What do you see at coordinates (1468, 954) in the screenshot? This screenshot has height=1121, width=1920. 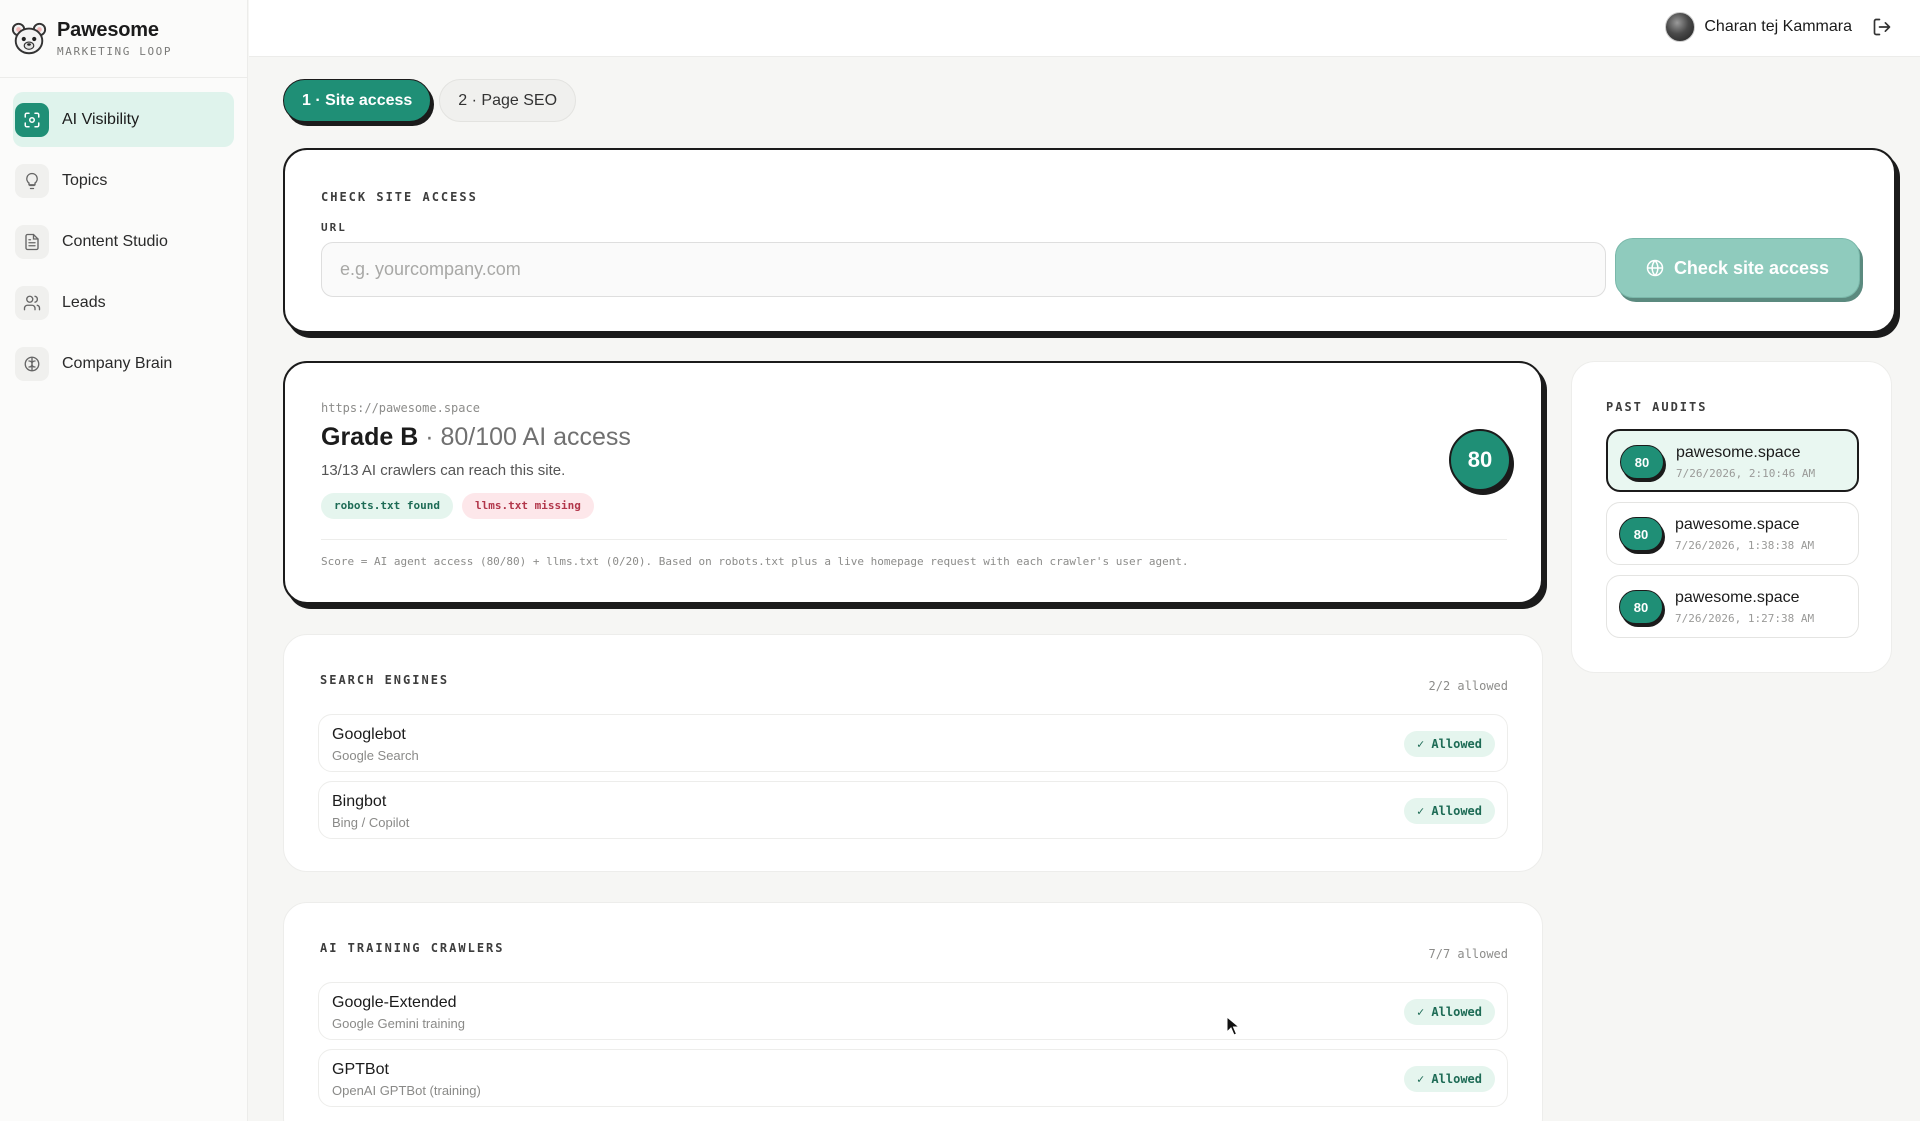 I see `training-crawlers-count: 7/7 allowed` at bounding box center [1468, 954].